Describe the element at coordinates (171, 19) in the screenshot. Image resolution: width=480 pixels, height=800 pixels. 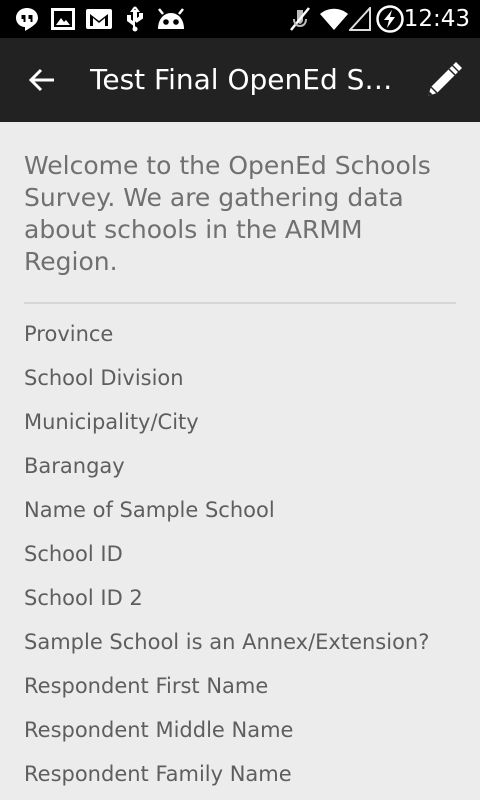
I see `android-debug-icon` at that location.